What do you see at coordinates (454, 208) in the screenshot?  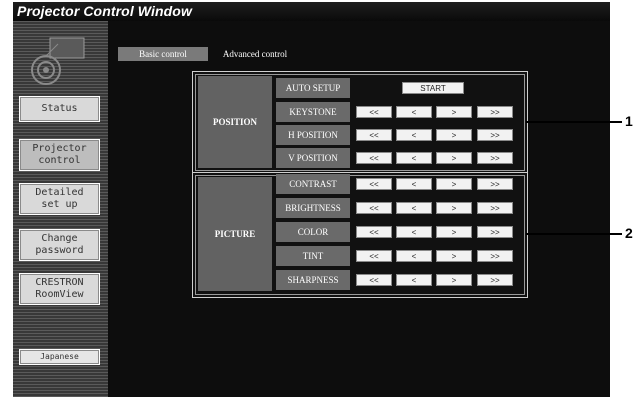 I see `brightness-right-button: >` at bounding box center [454, 208].